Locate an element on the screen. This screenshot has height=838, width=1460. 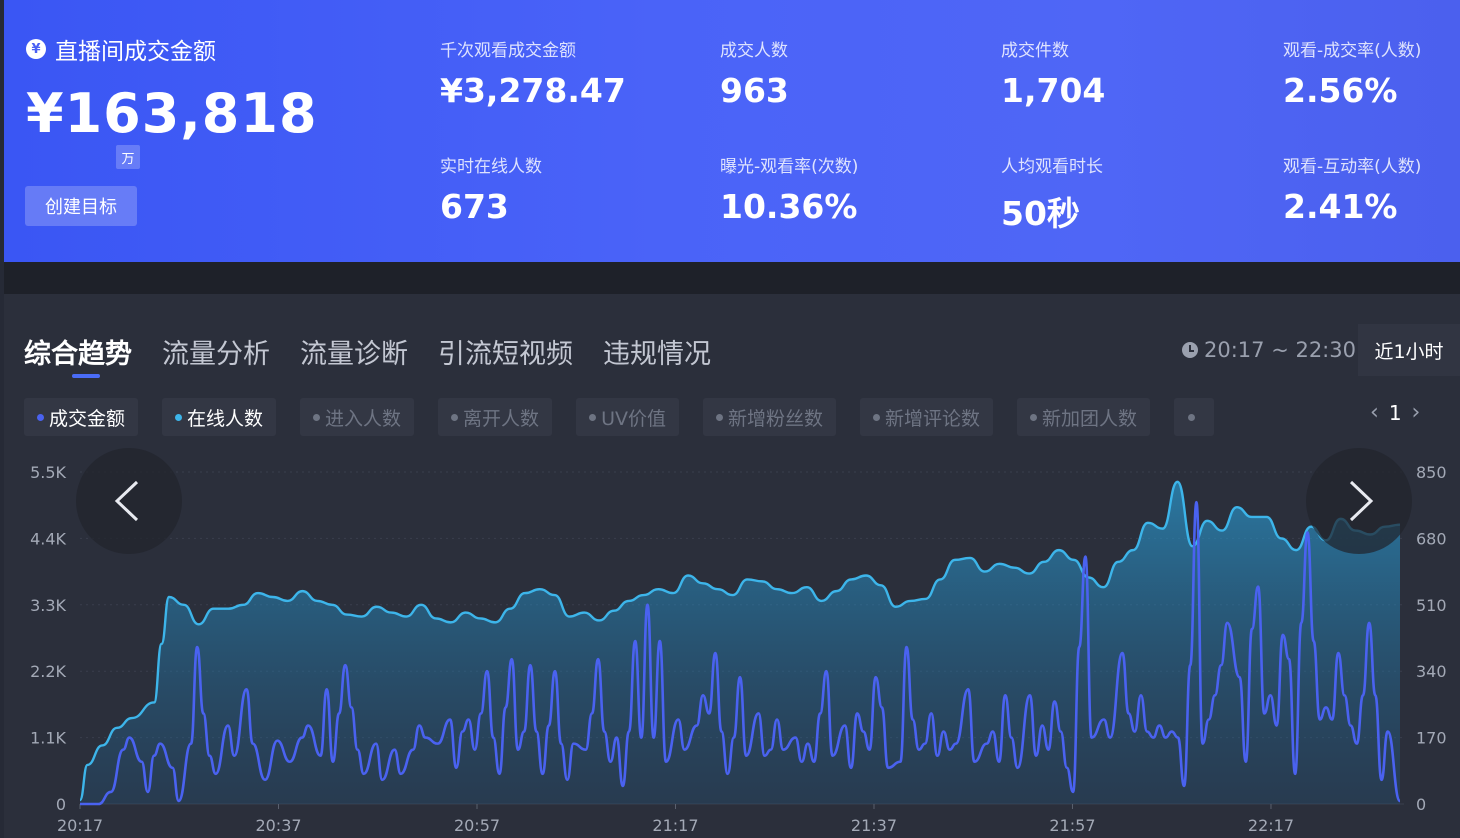
chip-leaving: 离开人数 is located at coordinates (495, 417).